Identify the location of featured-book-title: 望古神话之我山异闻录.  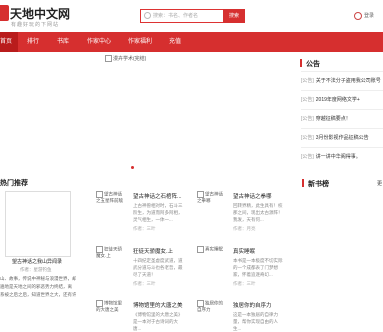
(37, 261).